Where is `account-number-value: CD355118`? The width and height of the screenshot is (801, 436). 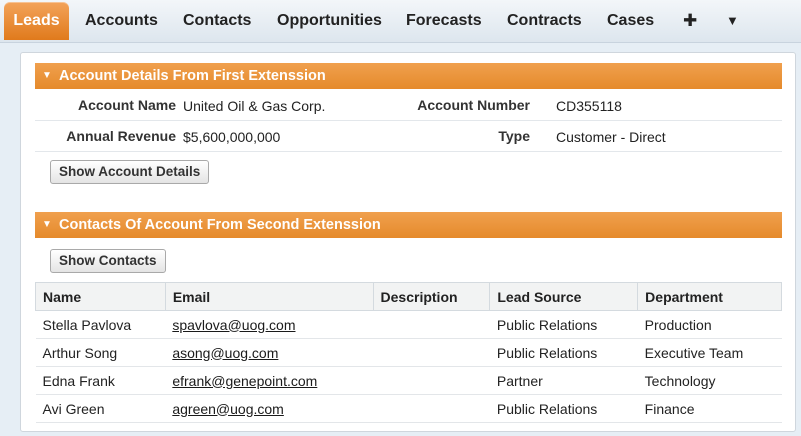
account-number-value: CD355118 is located at coordinates (589, 106).